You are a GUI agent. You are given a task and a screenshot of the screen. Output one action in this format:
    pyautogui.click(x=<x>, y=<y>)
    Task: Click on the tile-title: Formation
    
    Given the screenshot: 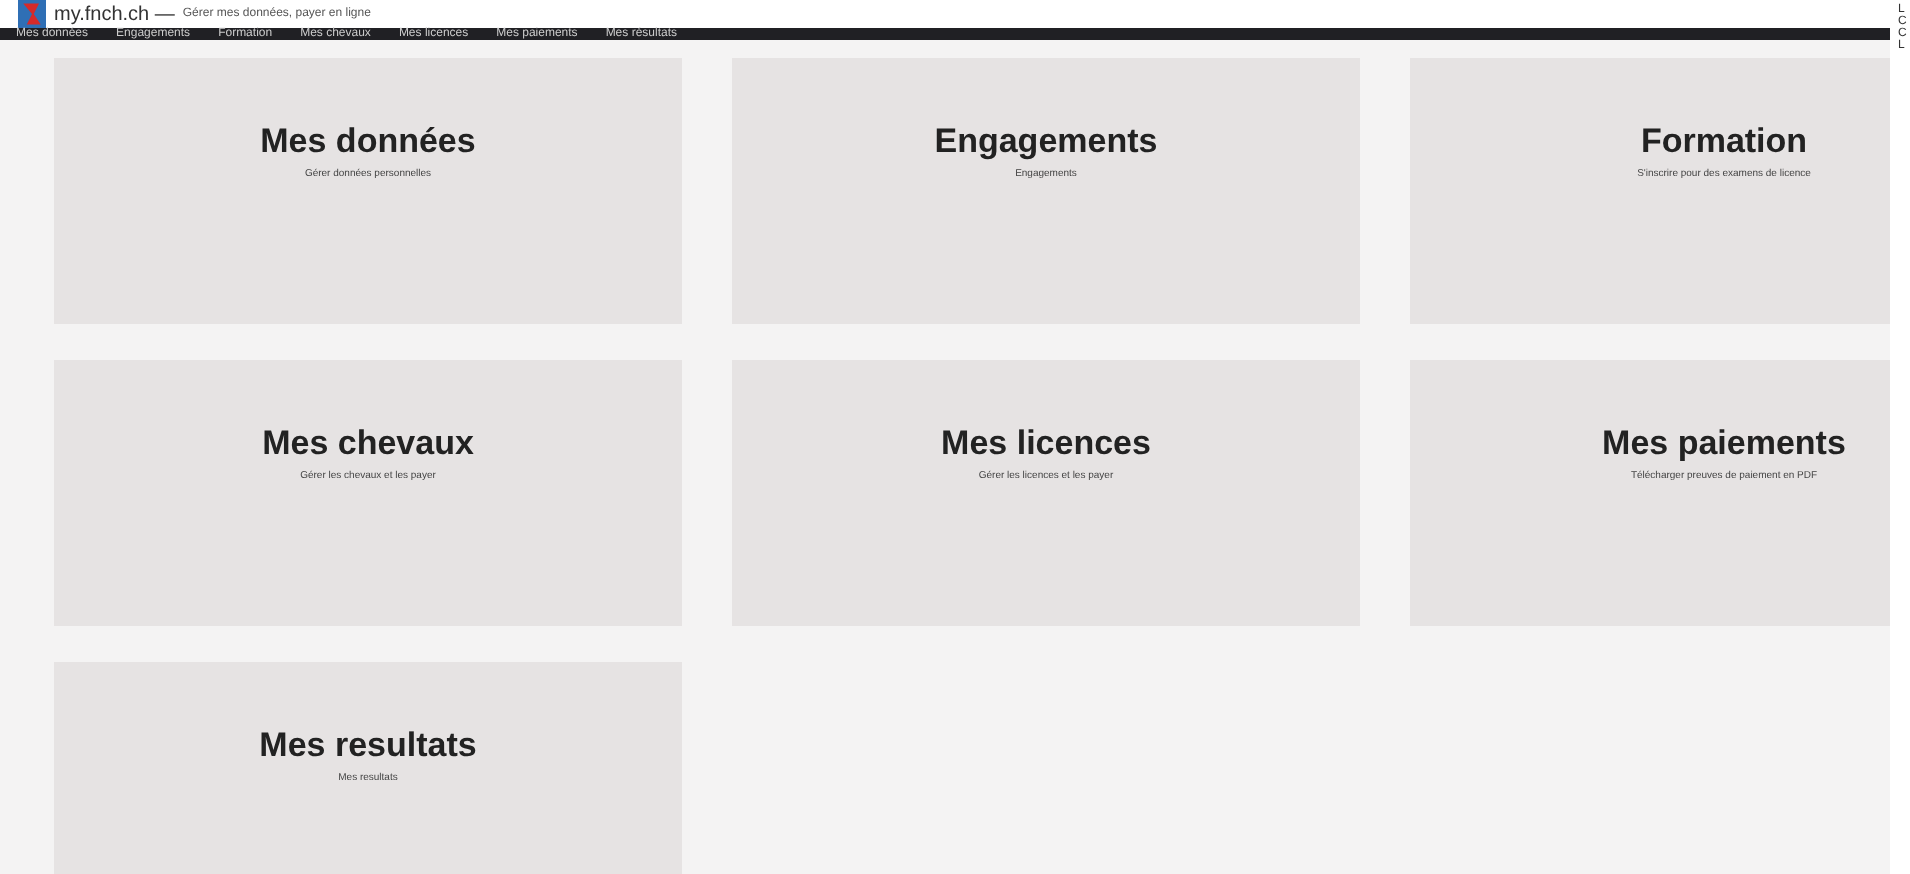 What is the action you would take?
    pyautogui.click(x=1724, y=142)
    